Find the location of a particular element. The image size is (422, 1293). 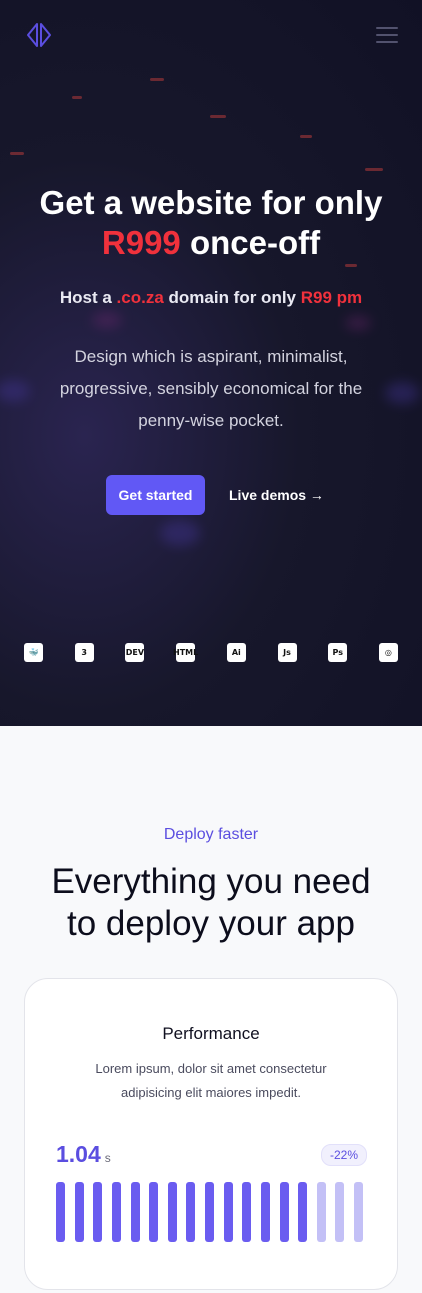

subtitle-middle: domain for only is located at coordinates (232, 297).